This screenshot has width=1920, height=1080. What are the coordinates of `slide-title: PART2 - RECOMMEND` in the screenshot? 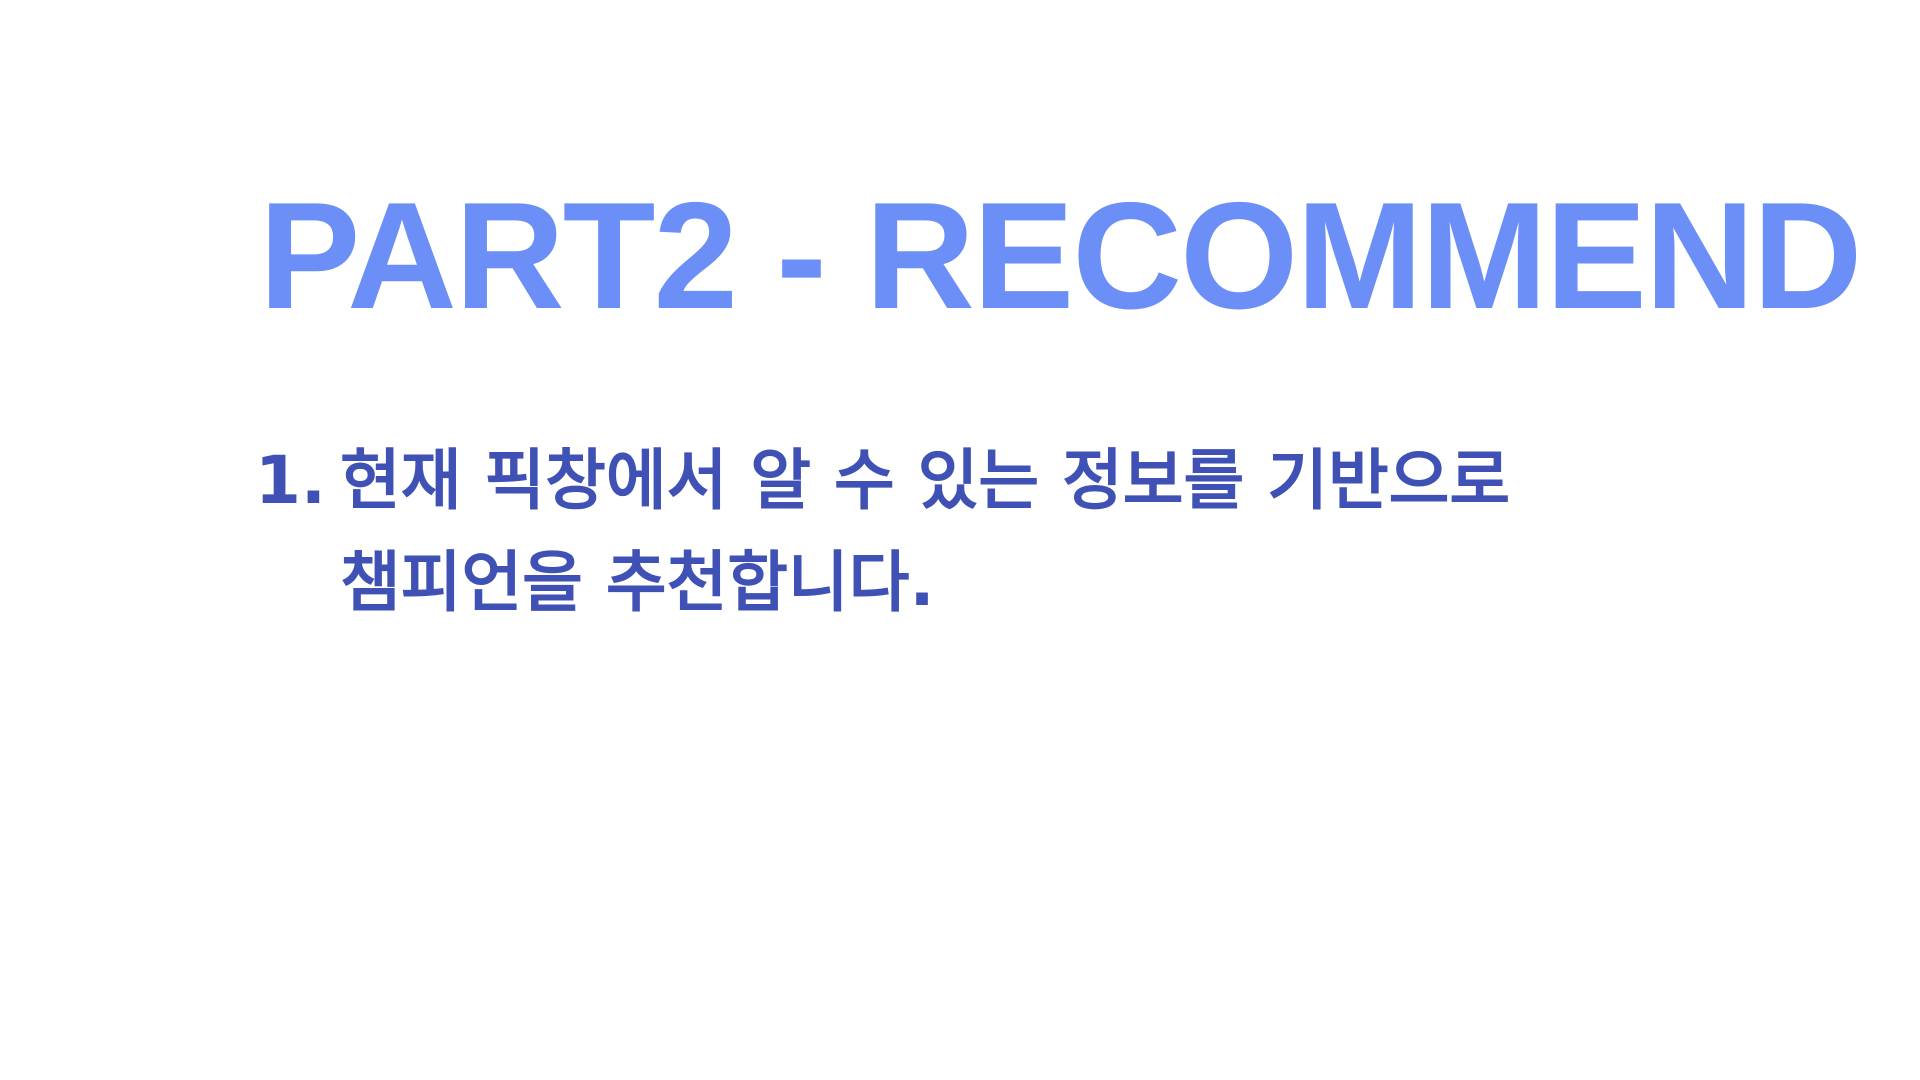 It's located at (1060, 256).